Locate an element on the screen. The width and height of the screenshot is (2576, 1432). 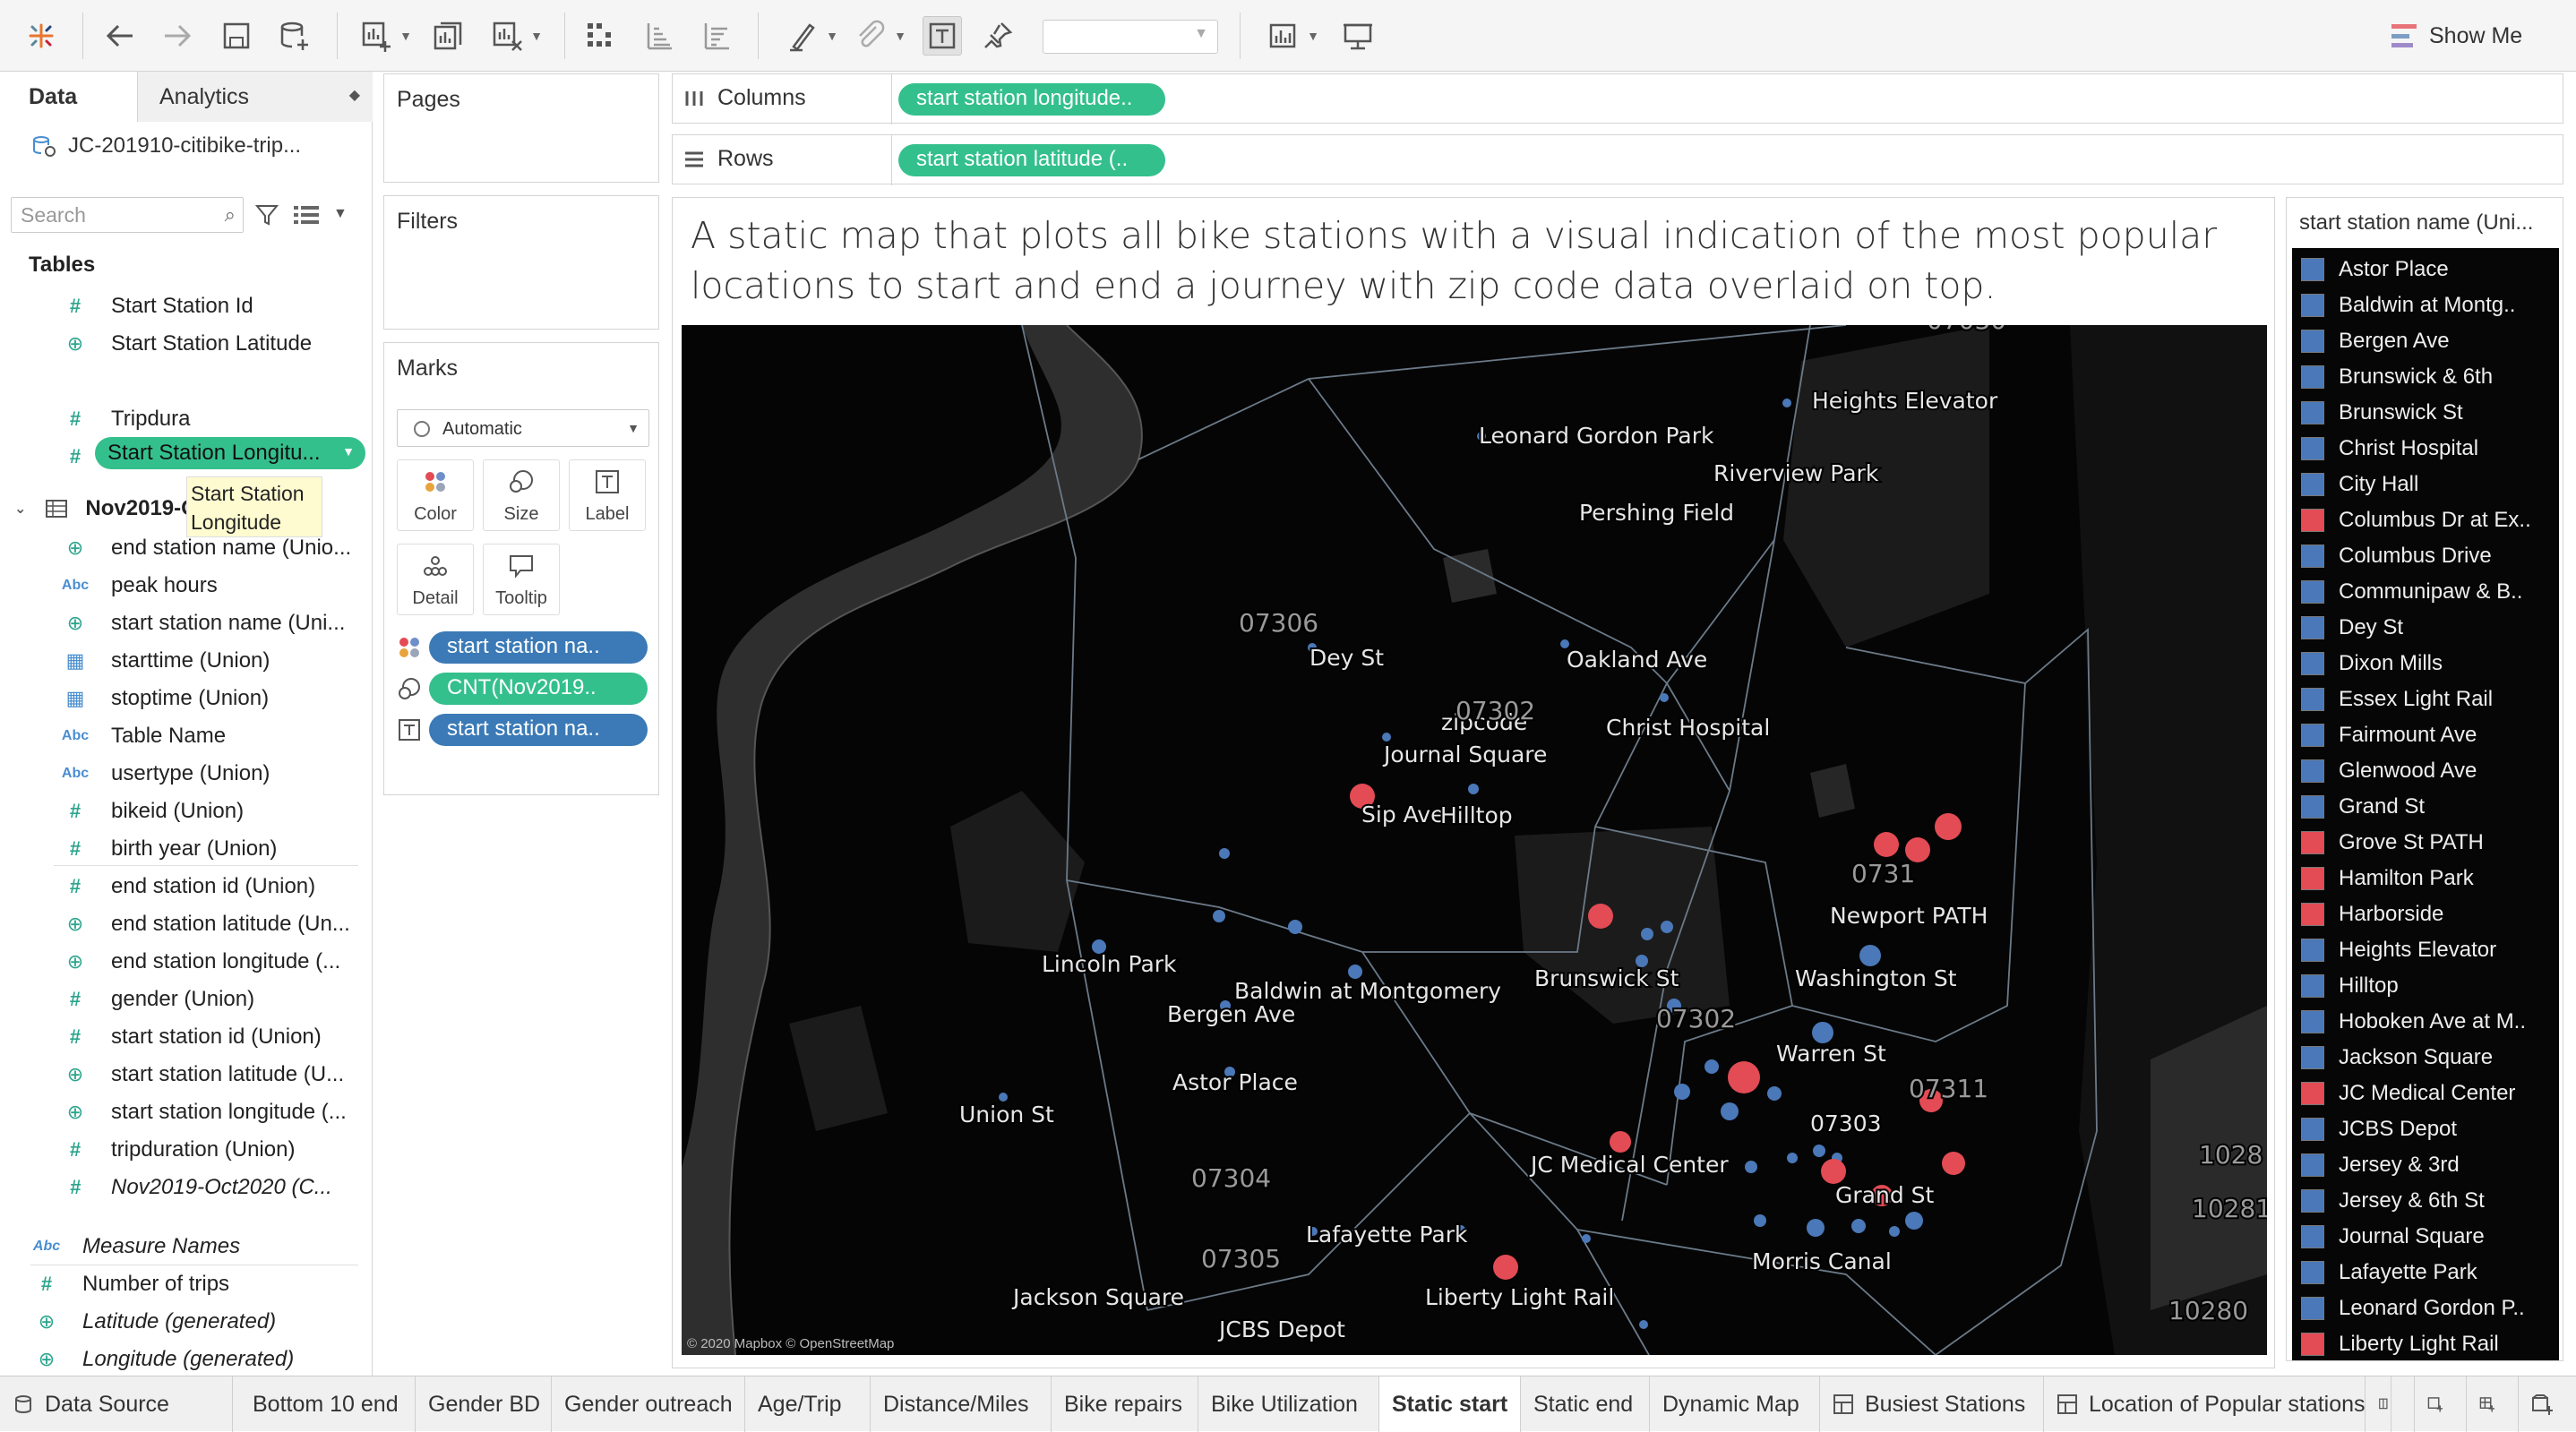
field-item: Abc usertype (Union) is located at coordinates (166, 774).